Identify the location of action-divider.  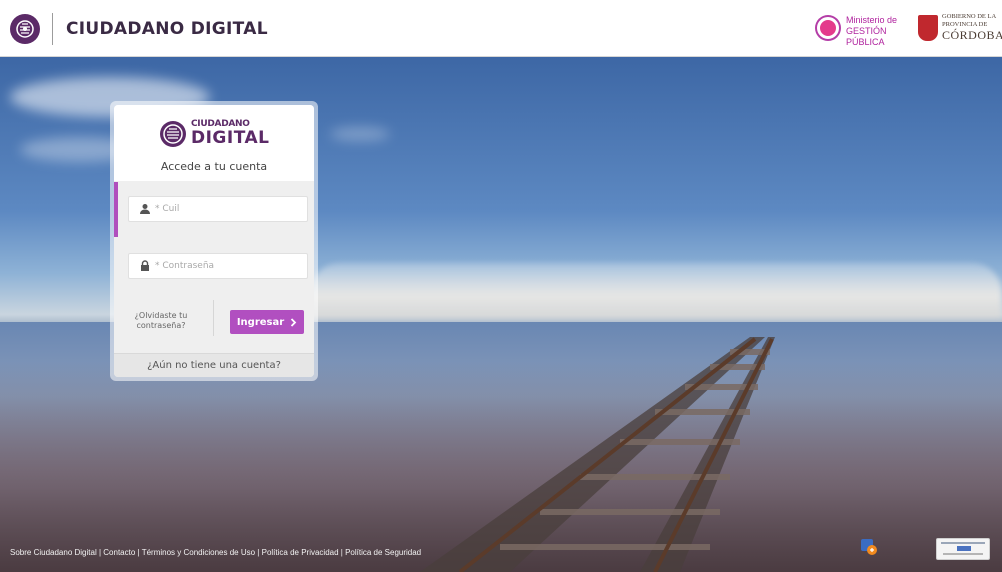
(213, 318).